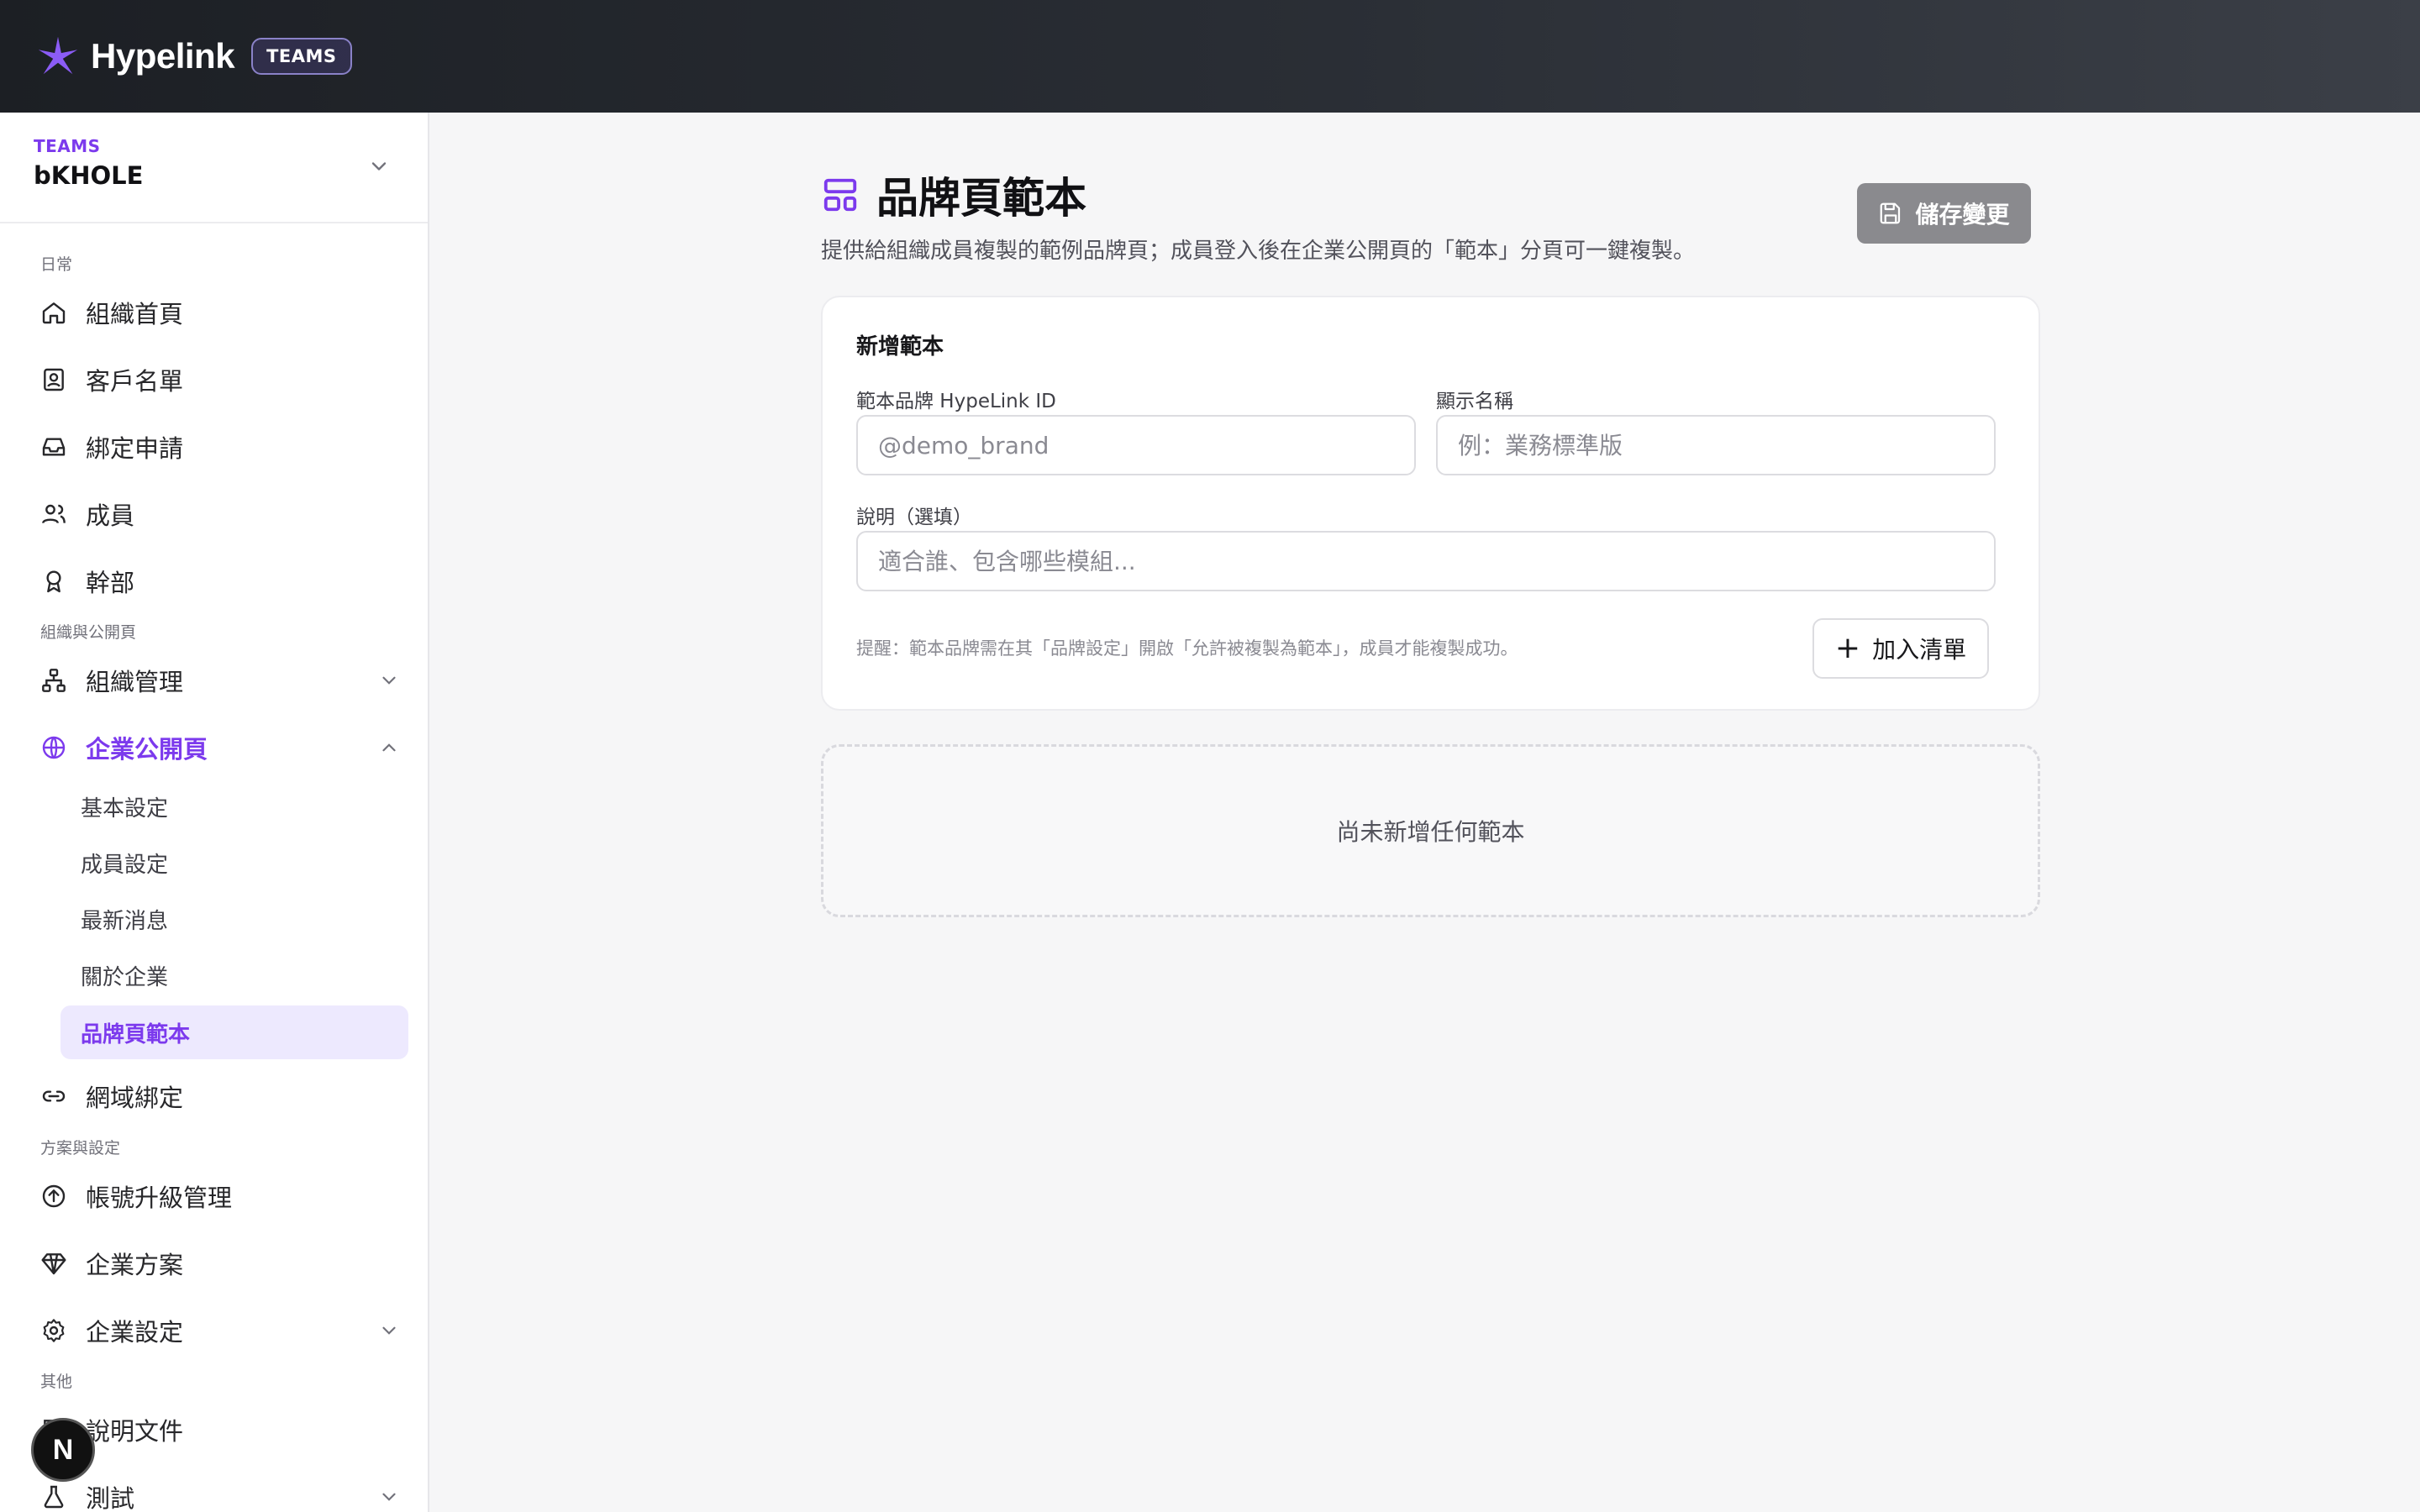 The image size is (2420, 1512). I want to click on sidebar-item-label: 企業方案, so click(135, 1265).